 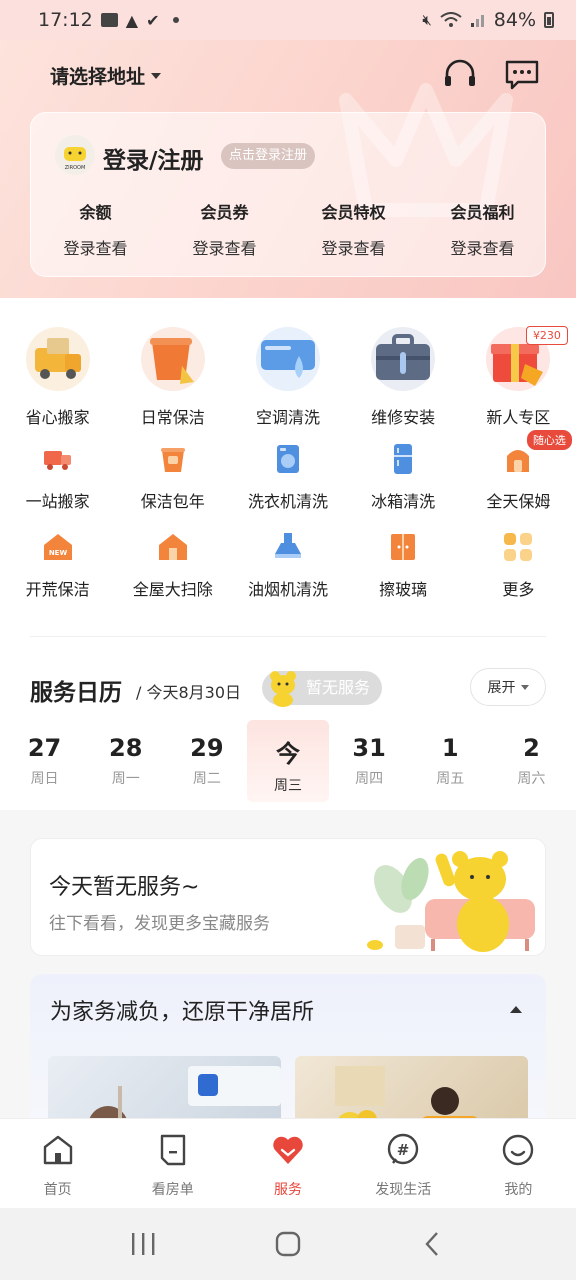 What do you see at coordinates (44, 779) in the screenshot?
I see `day-weekday: 周日` at bounding box center [44, 779].